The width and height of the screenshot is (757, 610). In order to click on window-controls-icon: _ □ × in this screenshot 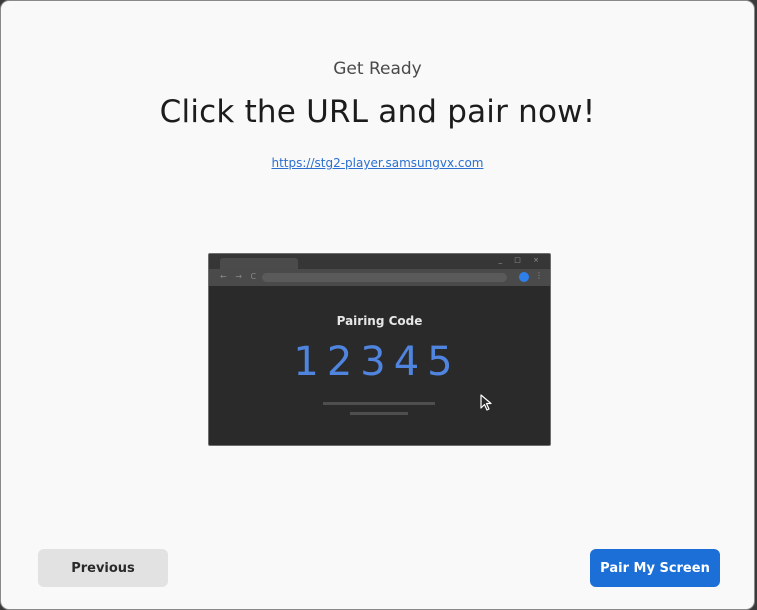, I will do `click(521, 260)`.